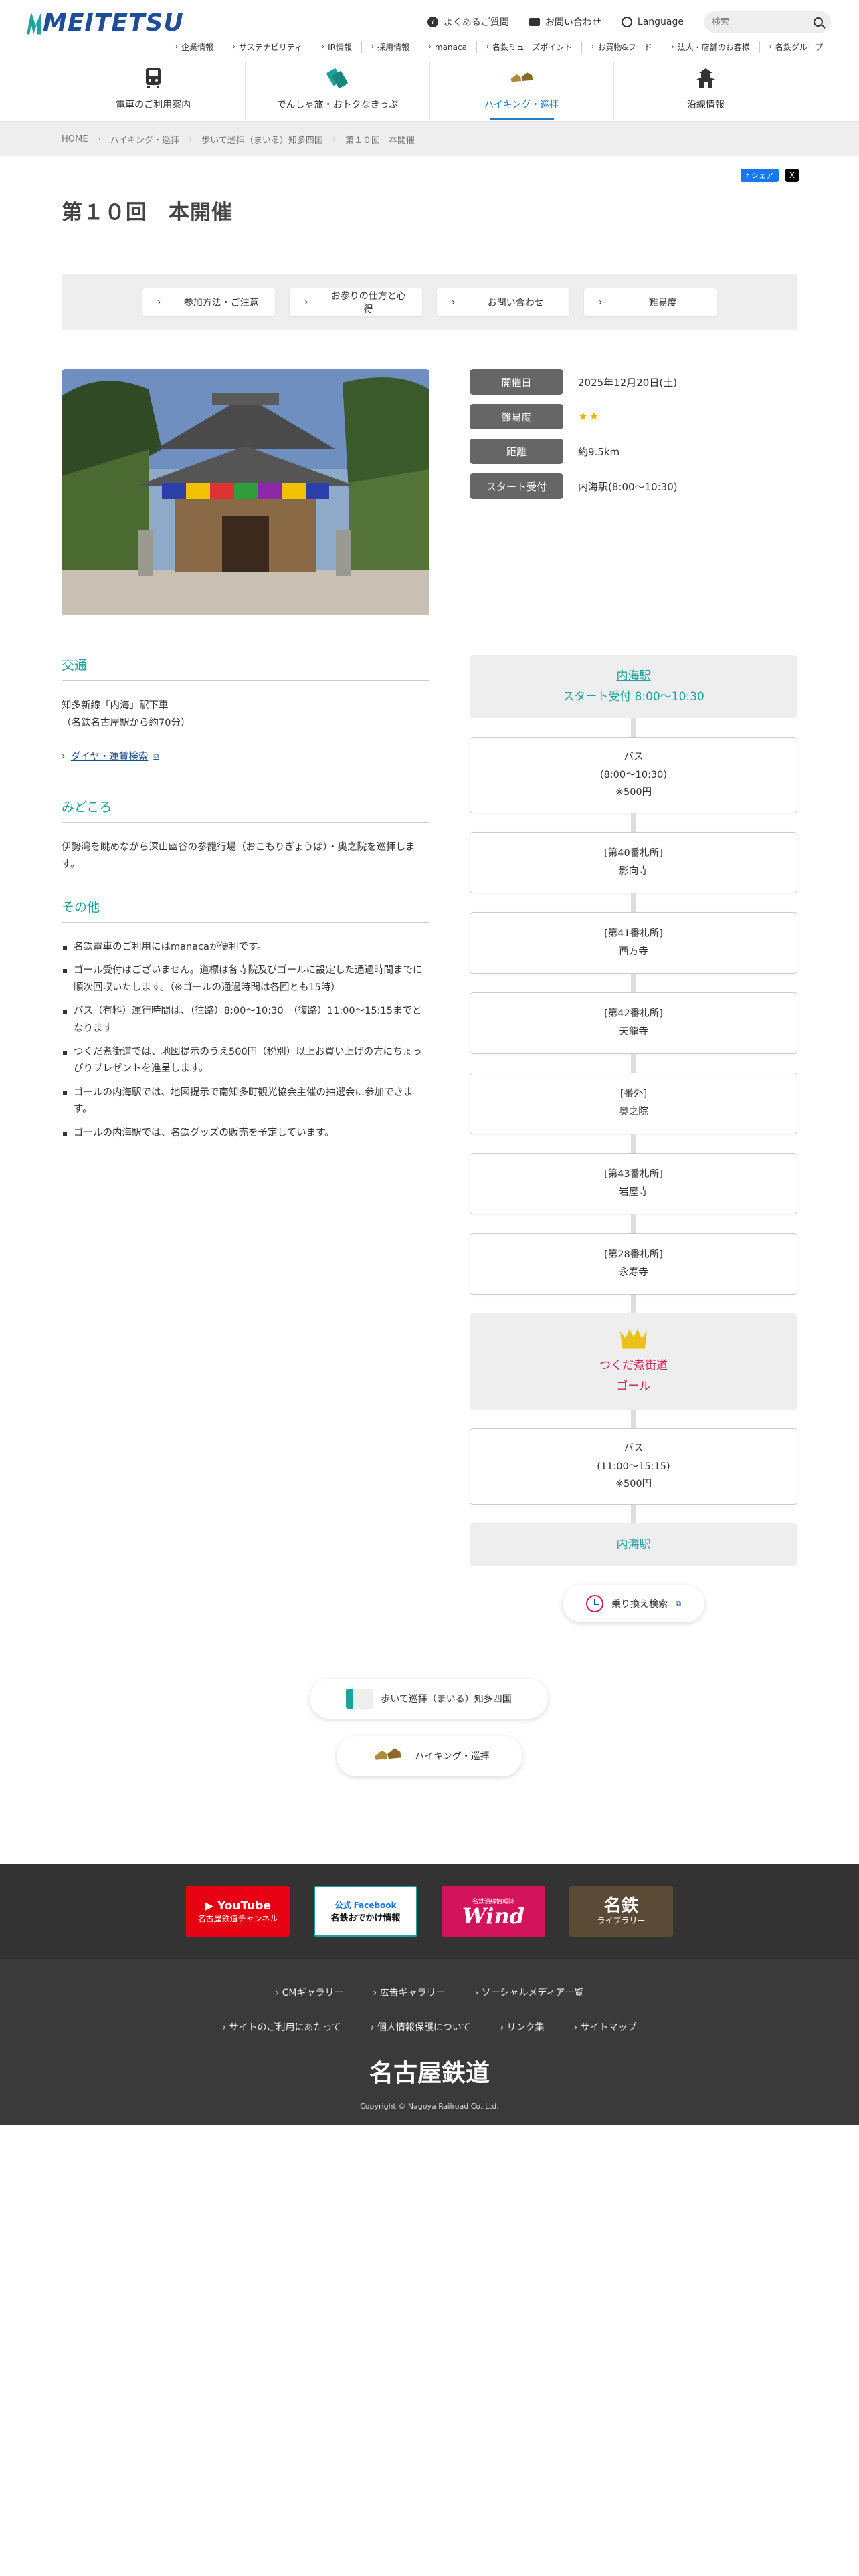 The width and height of the screenshot is (859, 2576). I want to click on language-link: Language, so click(652, 22).